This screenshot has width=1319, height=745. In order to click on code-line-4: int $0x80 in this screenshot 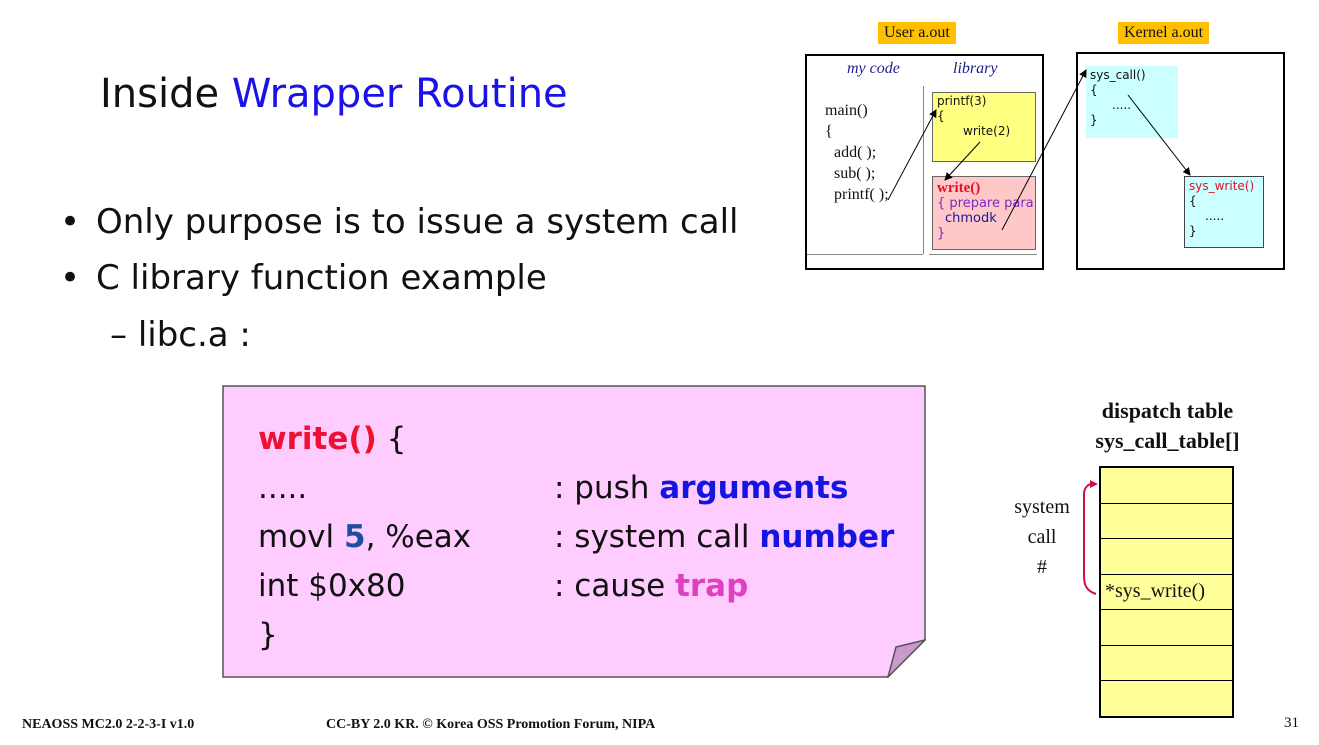, I will do `click(332, 586)`.